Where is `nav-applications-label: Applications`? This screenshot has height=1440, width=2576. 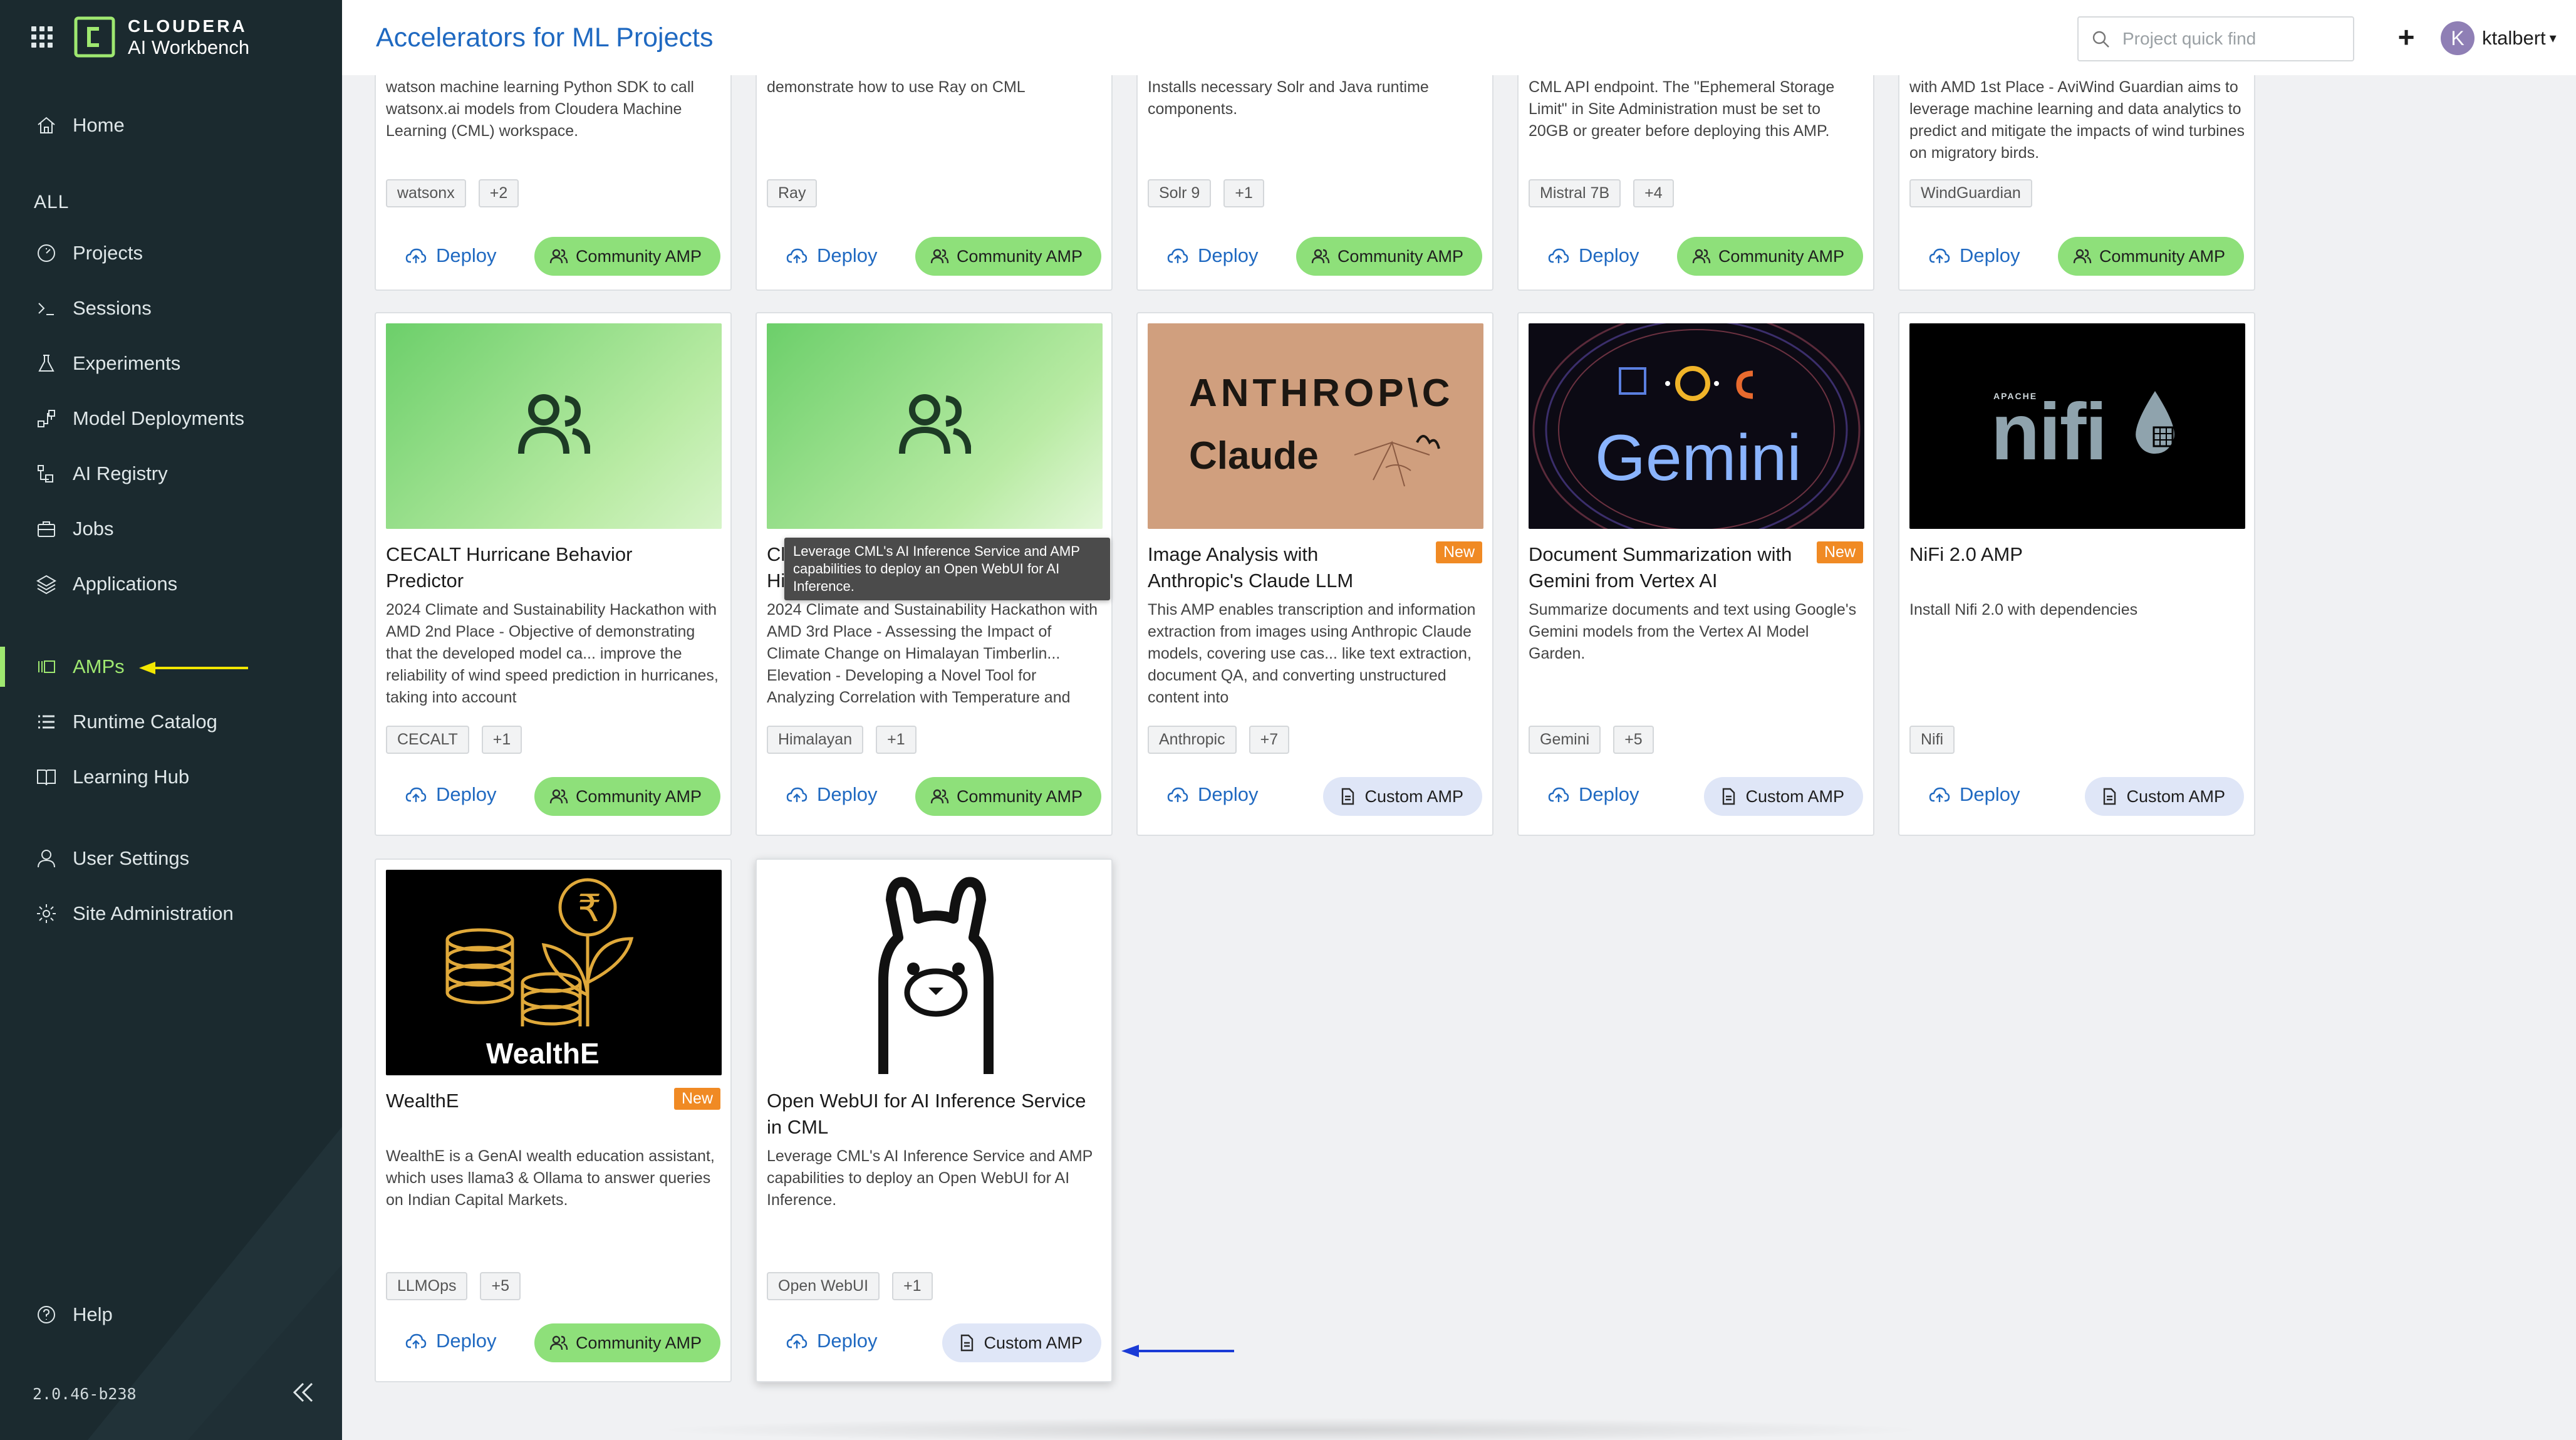 nav-applications-label: Applications is located at coordinates (125, 584).